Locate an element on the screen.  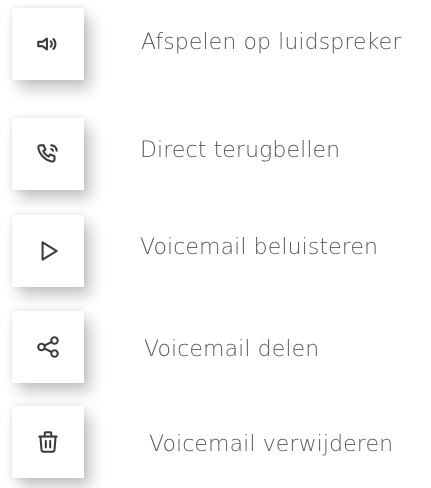
share-button is located at coordinates (48, 347).